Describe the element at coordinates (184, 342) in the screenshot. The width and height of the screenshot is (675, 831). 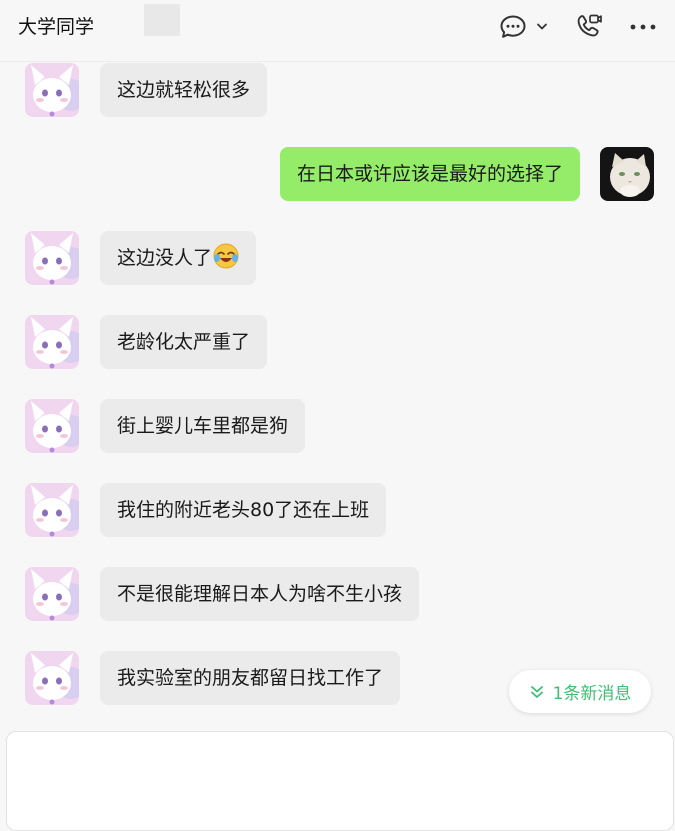
I see `message-bubble: 老龄化太严重了` at that location.